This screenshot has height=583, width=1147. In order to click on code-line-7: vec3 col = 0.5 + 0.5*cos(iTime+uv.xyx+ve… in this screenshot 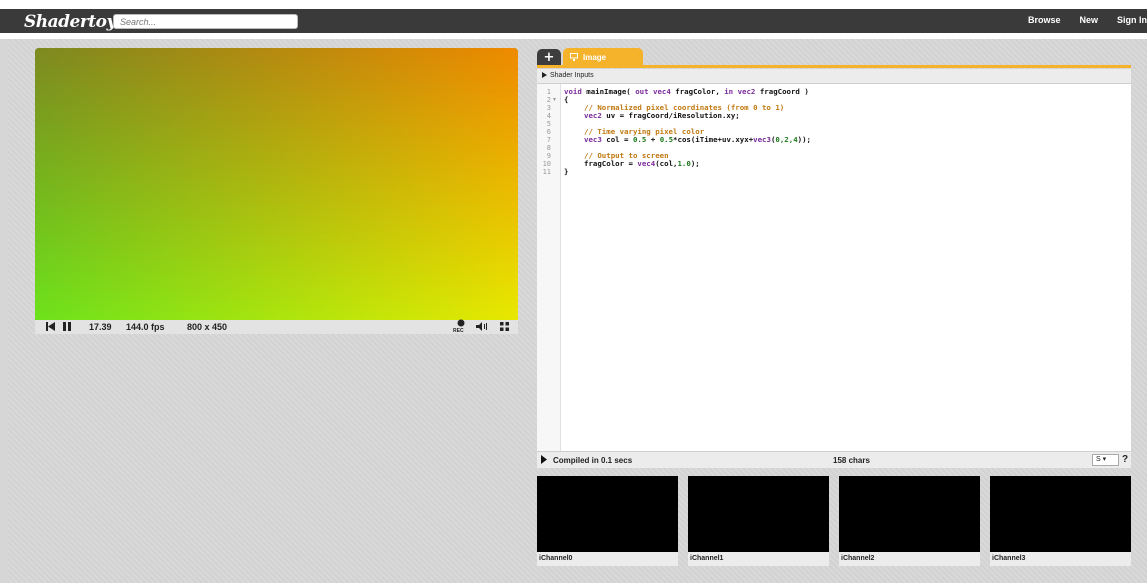, I will do `click(698, 139)`.